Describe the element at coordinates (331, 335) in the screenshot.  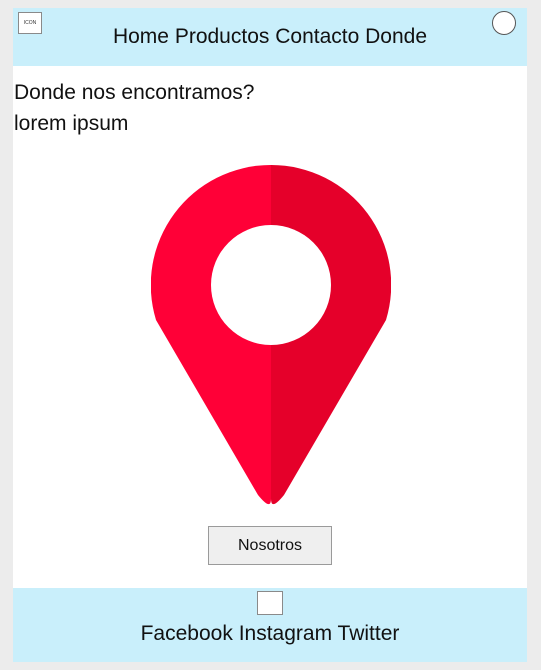
I see `pin-right-half` at that location.